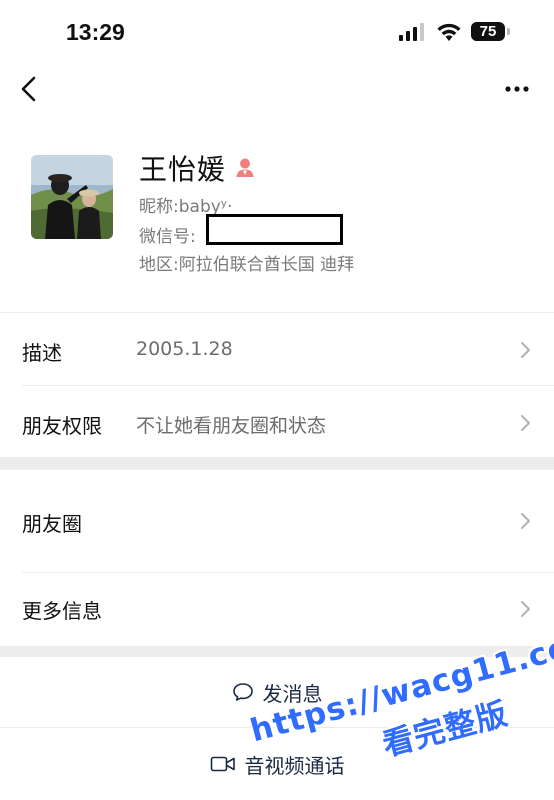 Image resolution: width=554 pixels, height=800 pixels. I want to click on profile-name: 王怡媛, so click(183, 169).